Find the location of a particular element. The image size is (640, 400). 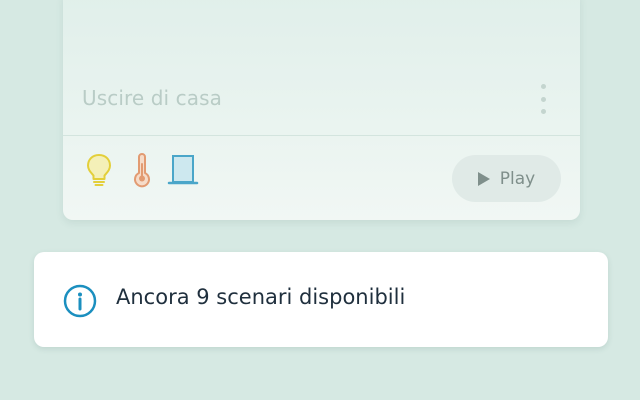

play-button-label: Play is located at coordinates (517, 178).